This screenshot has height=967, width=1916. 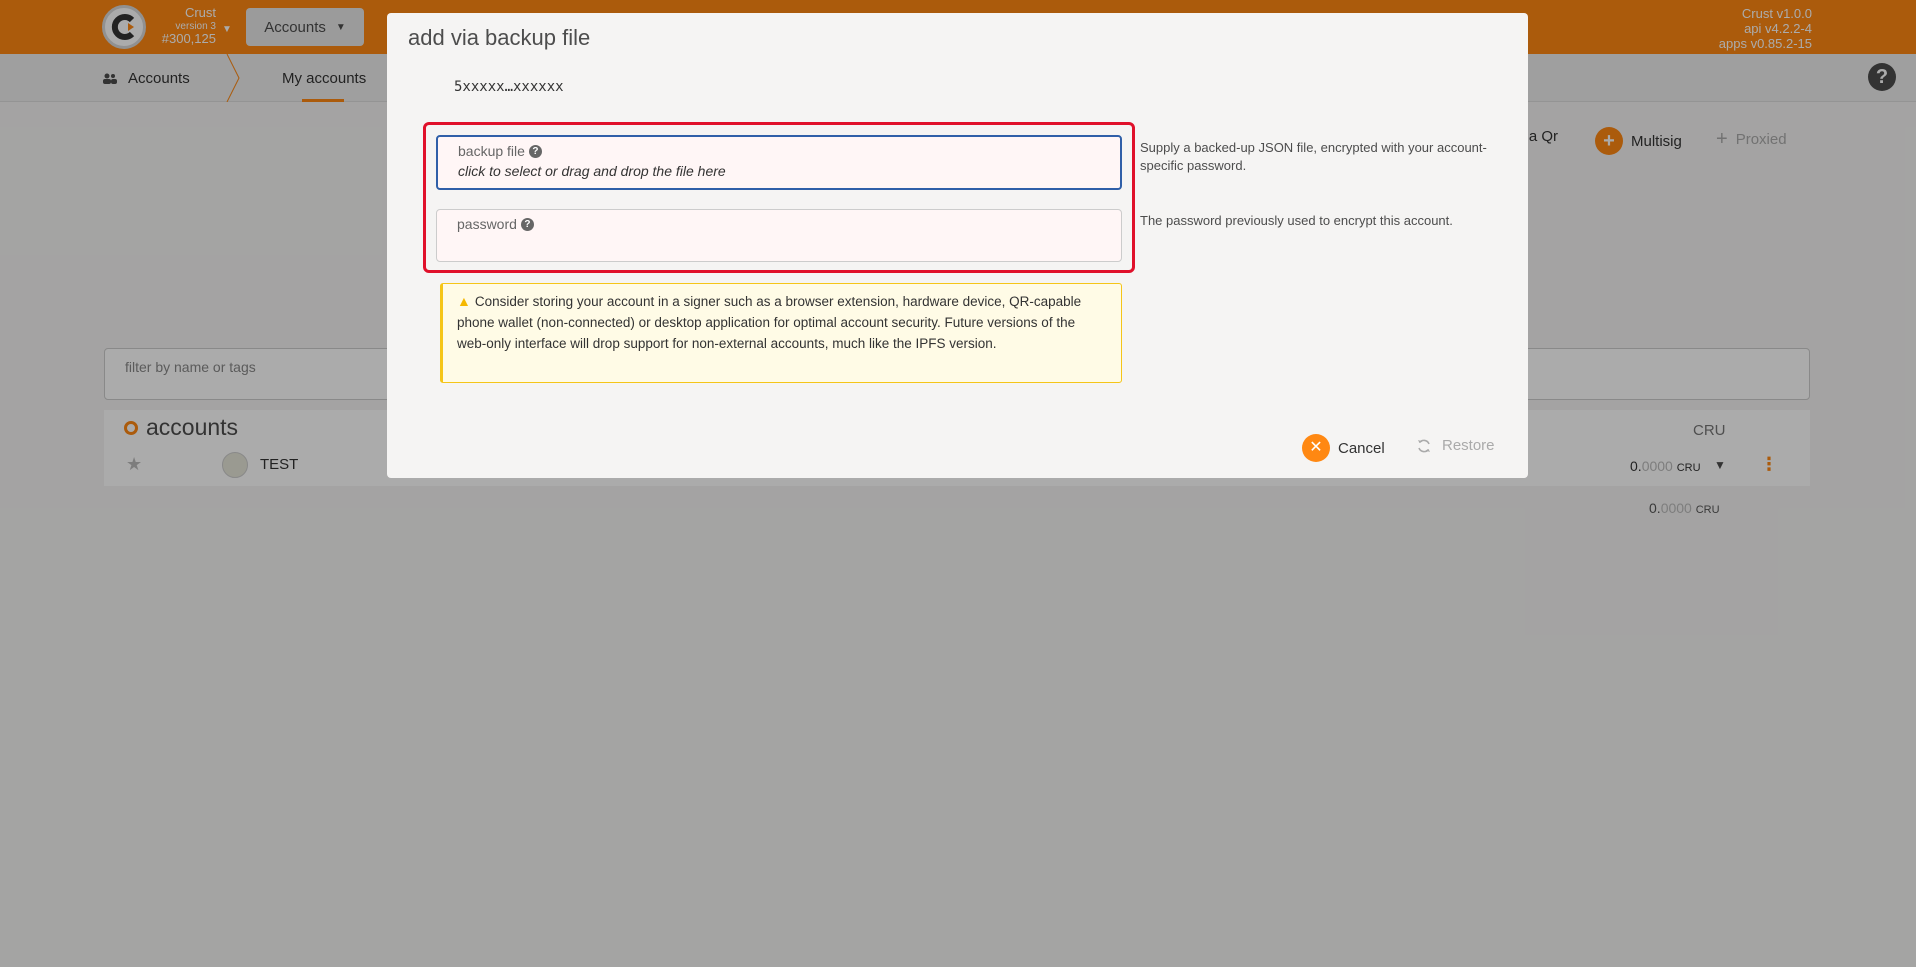 What do you see at coordinates (464, 301) in the screenshot?
I see `warning-icon: ▲` at bounding box center [464, 301].